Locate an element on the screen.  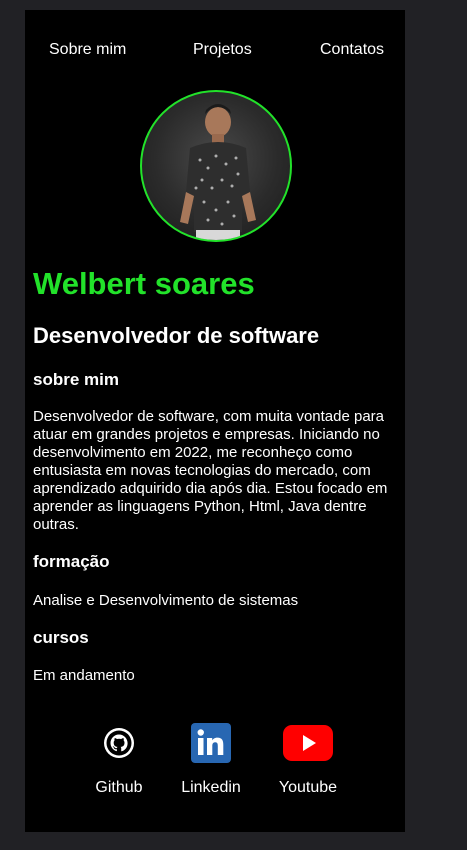
linkedin-icon is located at coordinates (211, 743).